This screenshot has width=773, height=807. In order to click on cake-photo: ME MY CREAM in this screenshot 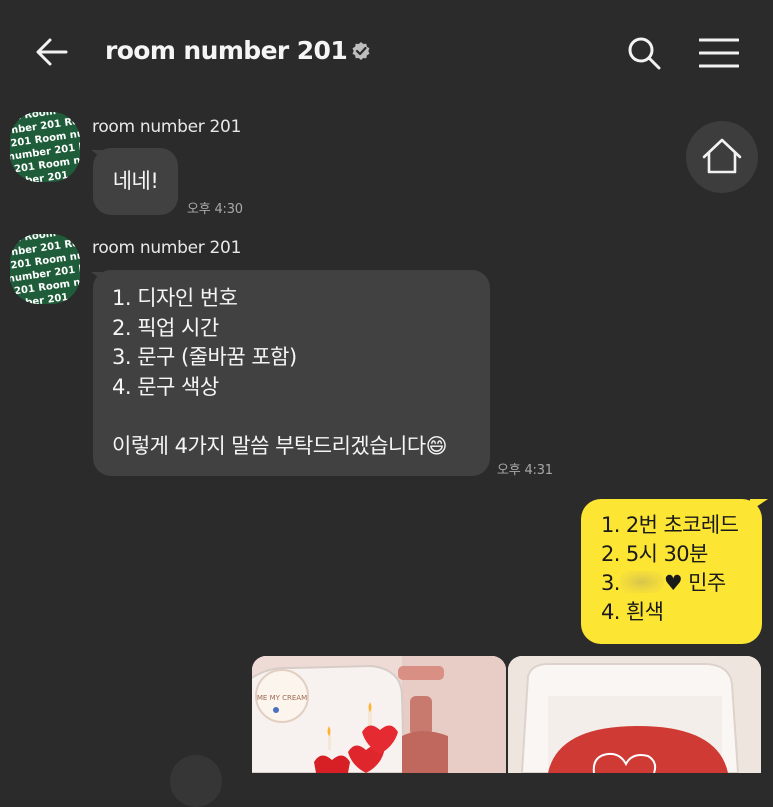, I will do `click(379, 714)`.